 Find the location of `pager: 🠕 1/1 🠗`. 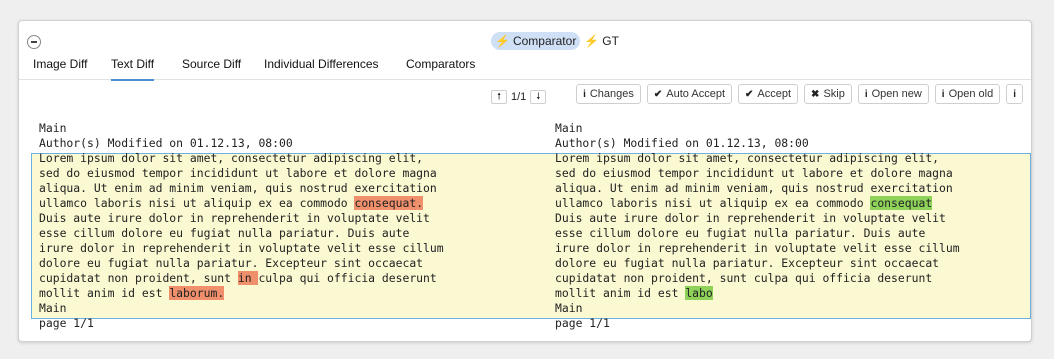

pager: 🠕 1/1 🠗 is located at coordinates (519, 97).